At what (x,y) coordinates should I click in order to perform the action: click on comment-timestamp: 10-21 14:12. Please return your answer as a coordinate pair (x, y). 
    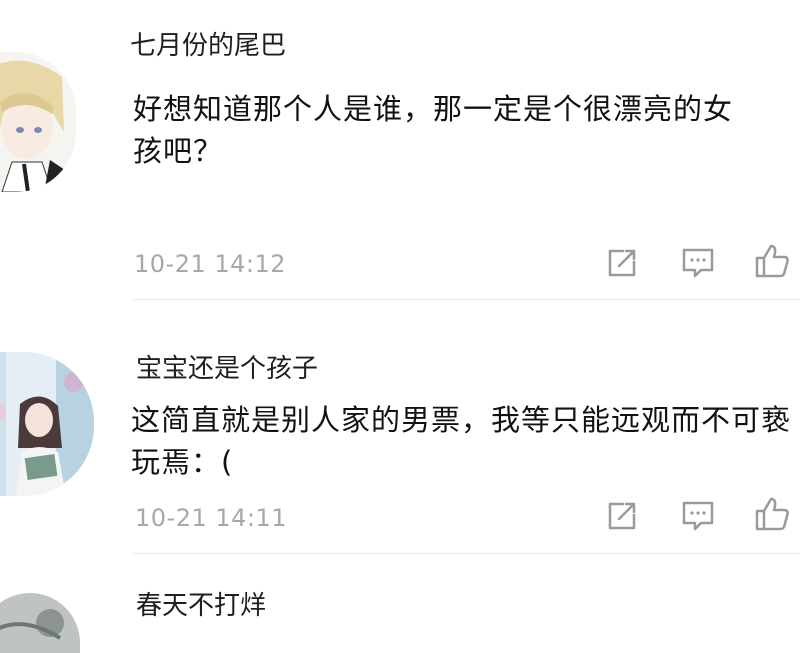
    Looking at the image, I should click on (210, 264).